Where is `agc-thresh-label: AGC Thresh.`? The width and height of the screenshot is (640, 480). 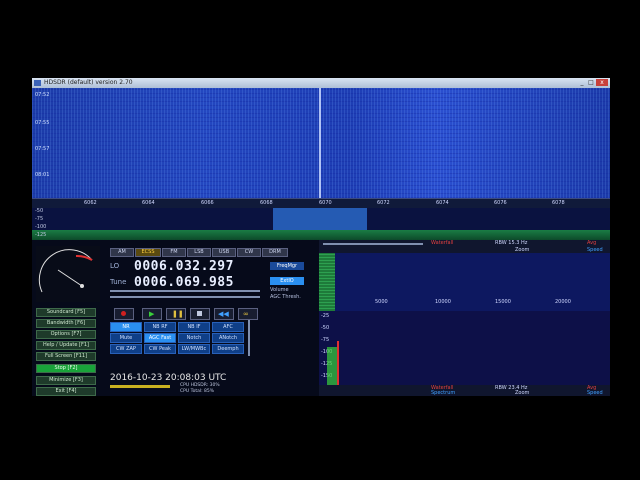
agc-thresh-label: AGC Thresh. is located at coordinates (285, 297).